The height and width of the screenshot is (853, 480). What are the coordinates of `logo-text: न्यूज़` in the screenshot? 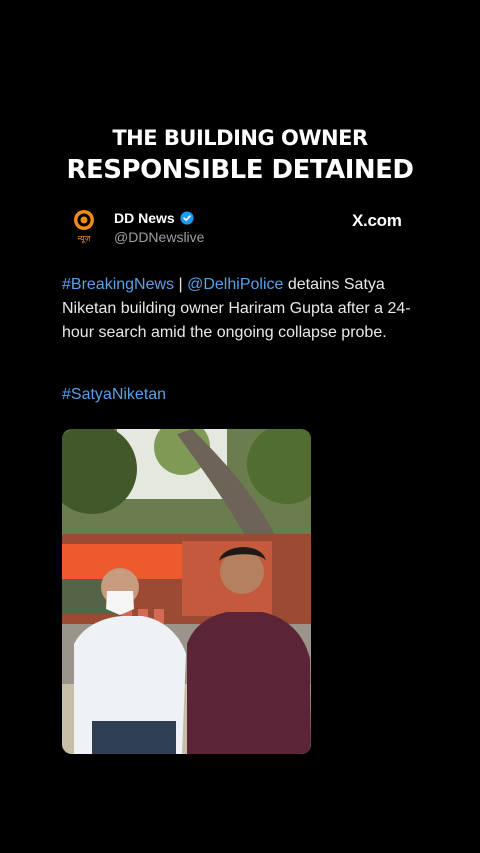 It's located at (85, 239).